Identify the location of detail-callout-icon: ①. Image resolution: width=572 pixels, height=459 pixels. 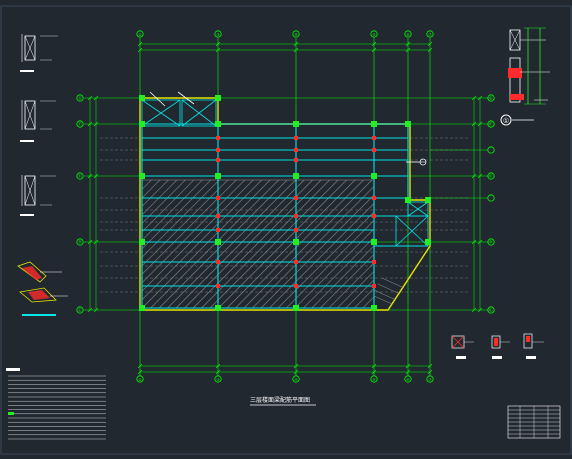
(525, 76).